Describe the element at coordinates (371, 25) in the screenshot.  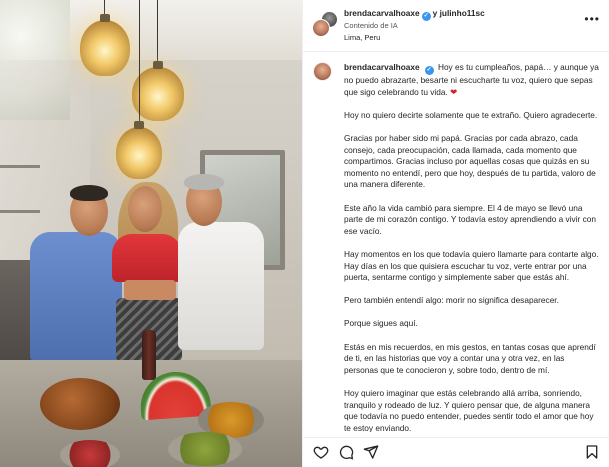
I see `ai-content-label: Contenido de IA` at that location.